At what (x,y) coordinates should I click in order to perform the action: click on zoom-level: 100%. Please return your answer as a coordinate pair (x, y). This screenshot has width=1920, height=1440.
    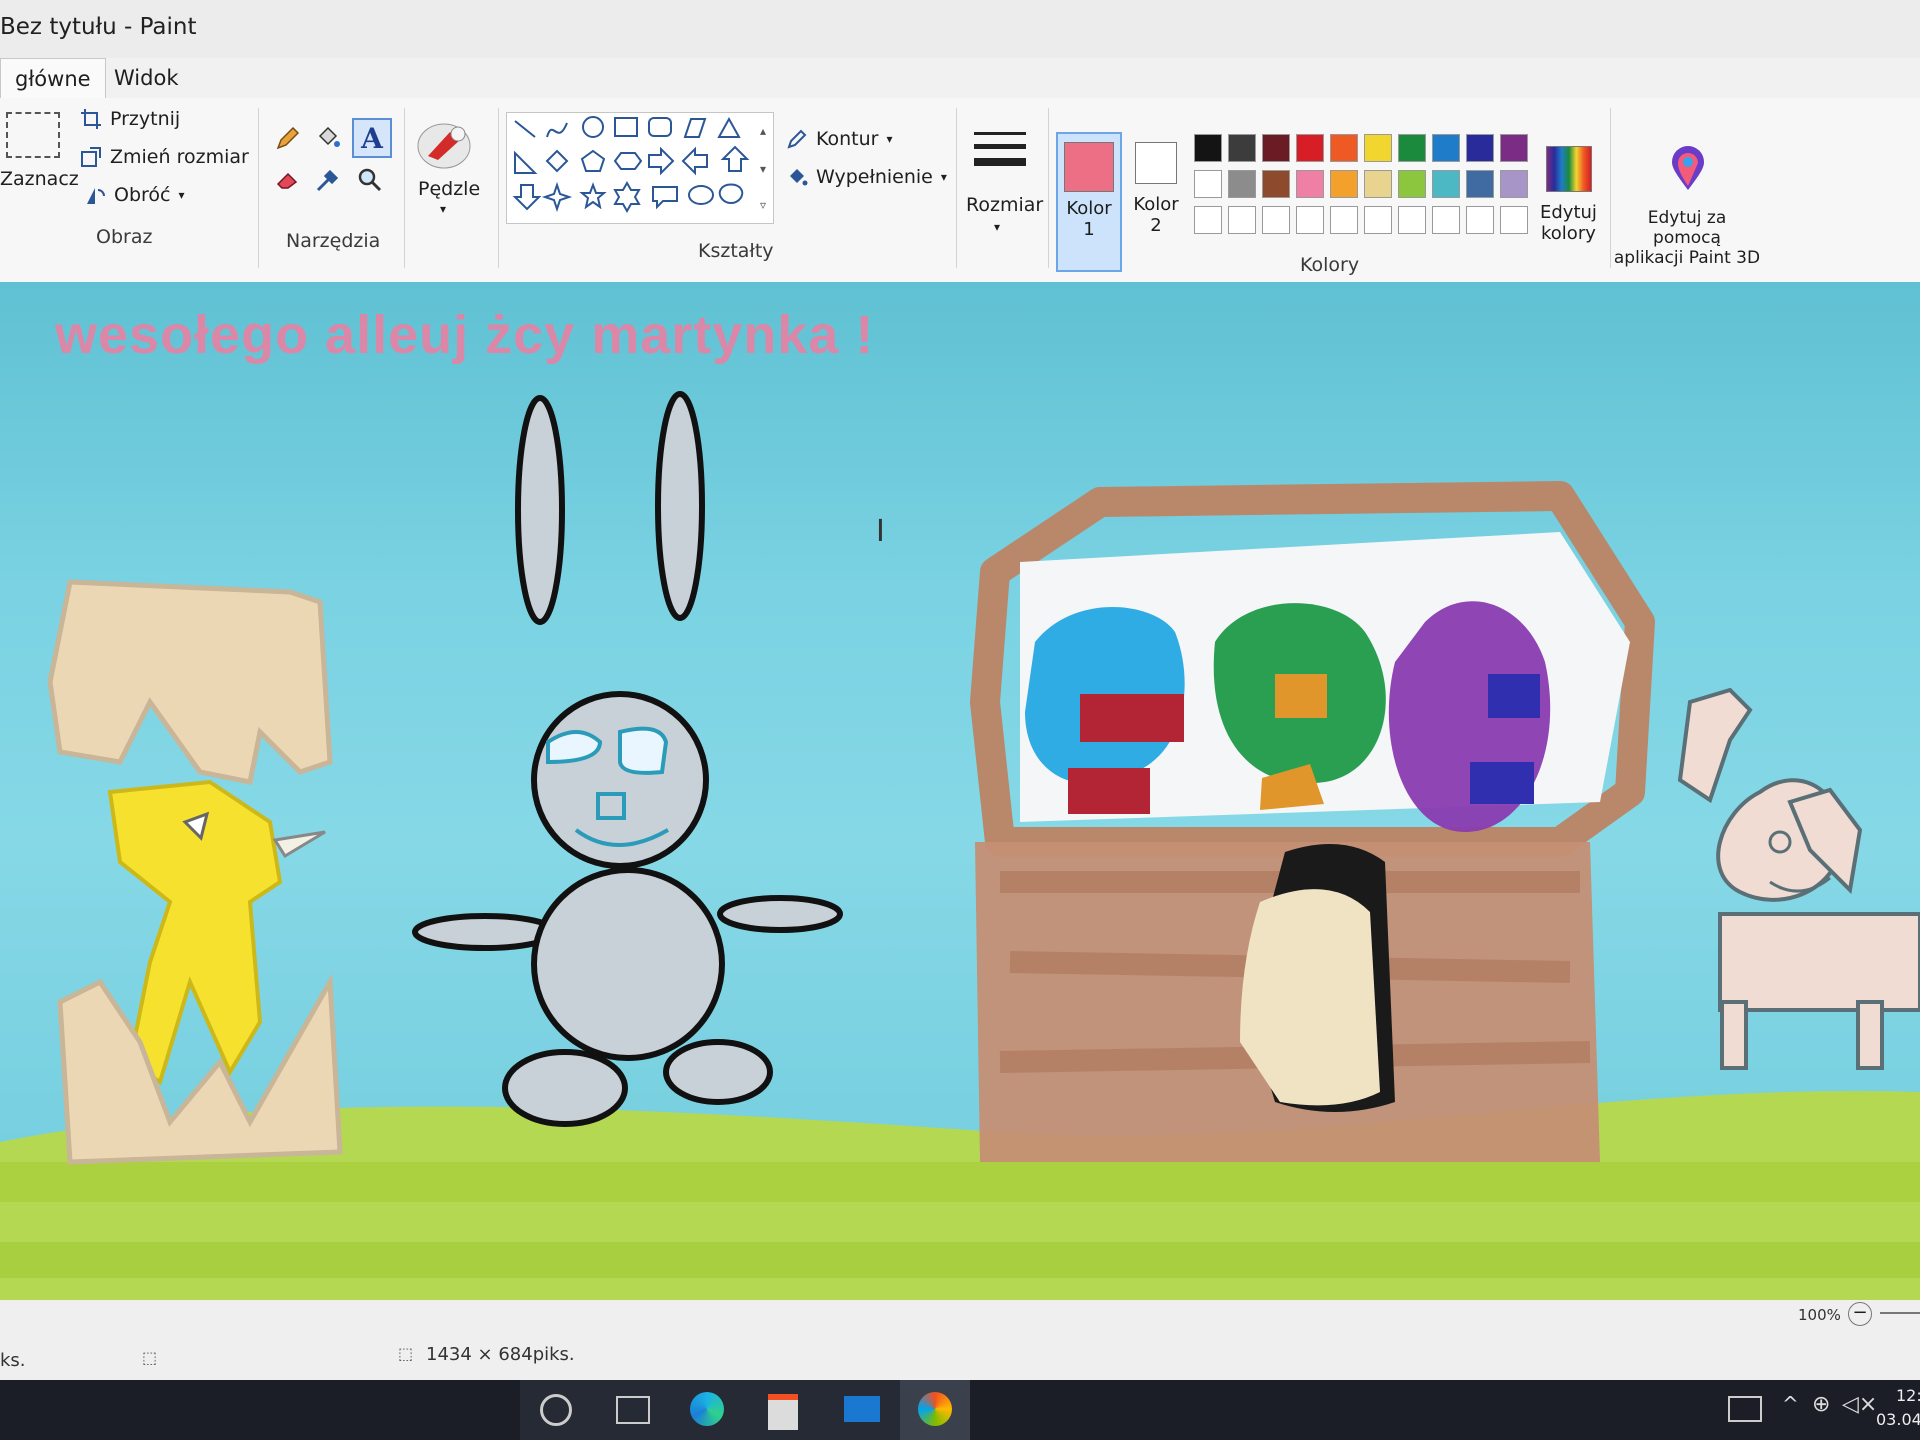
    Looking at the image, I should click on (1819, 1315).